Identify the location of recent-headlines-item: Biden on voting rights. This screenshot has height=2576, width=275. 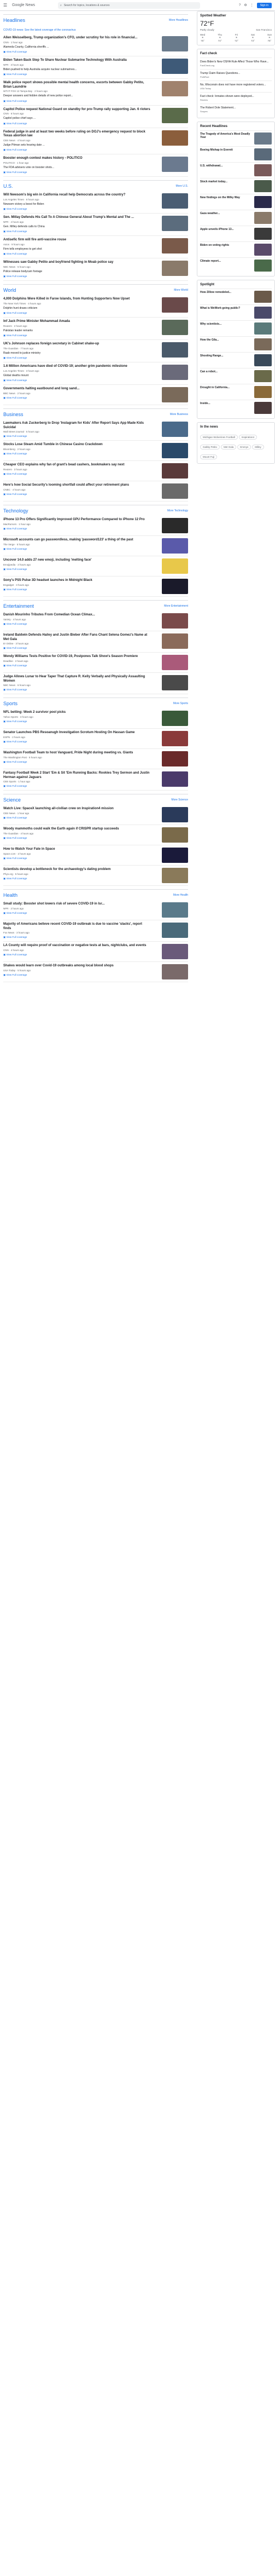
(236, 249).